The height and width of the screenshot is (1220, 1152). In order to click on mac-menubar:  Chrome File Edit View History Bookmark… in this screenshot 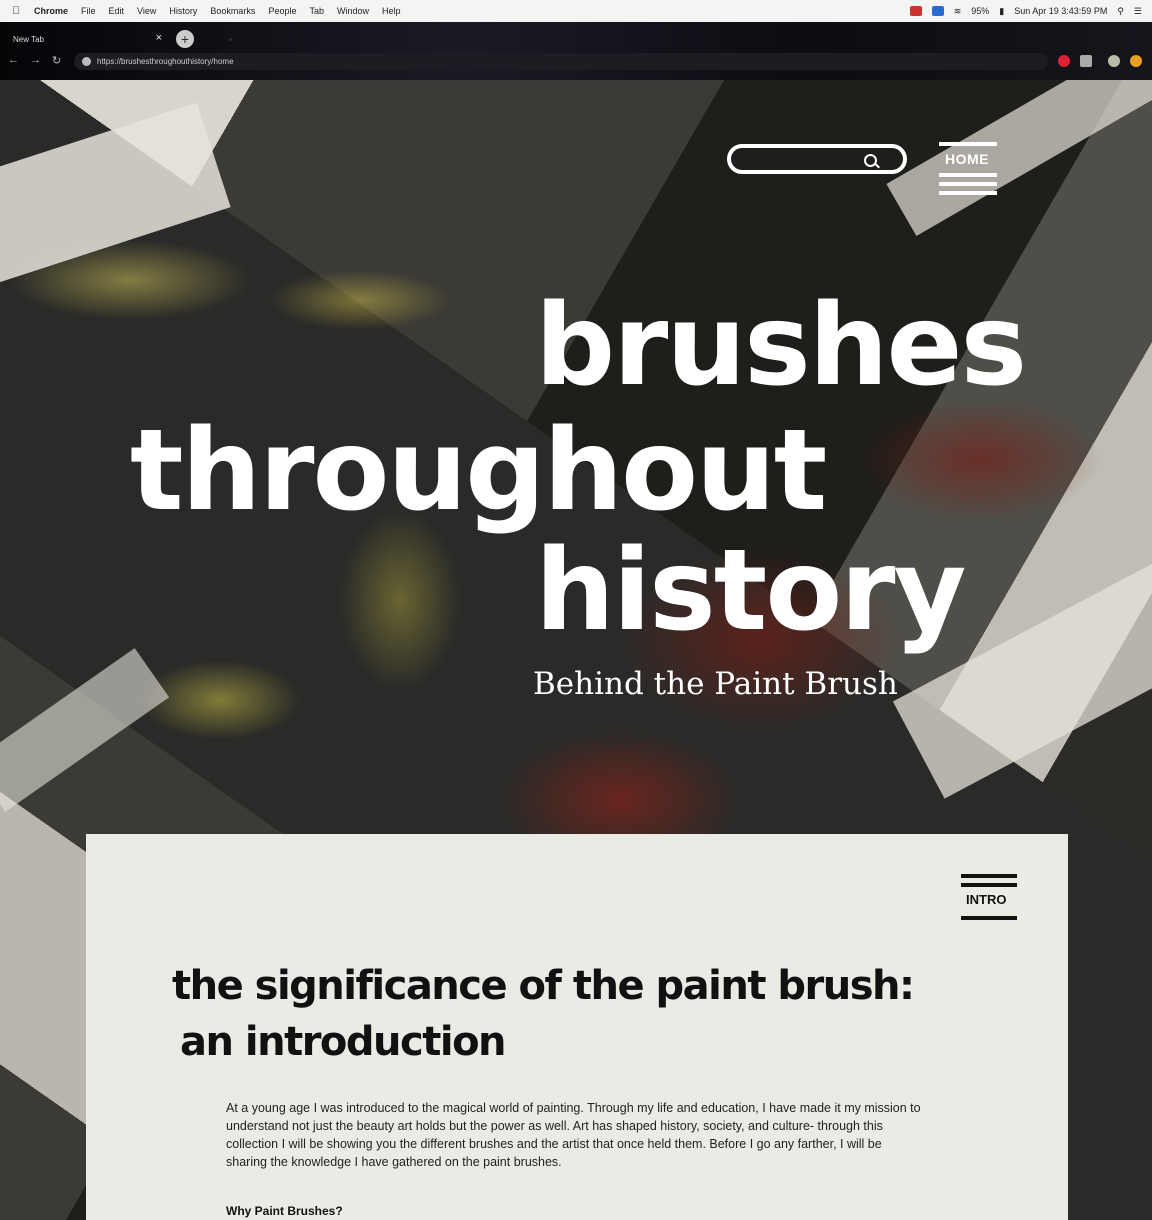, I will do `click(576, 11)`.